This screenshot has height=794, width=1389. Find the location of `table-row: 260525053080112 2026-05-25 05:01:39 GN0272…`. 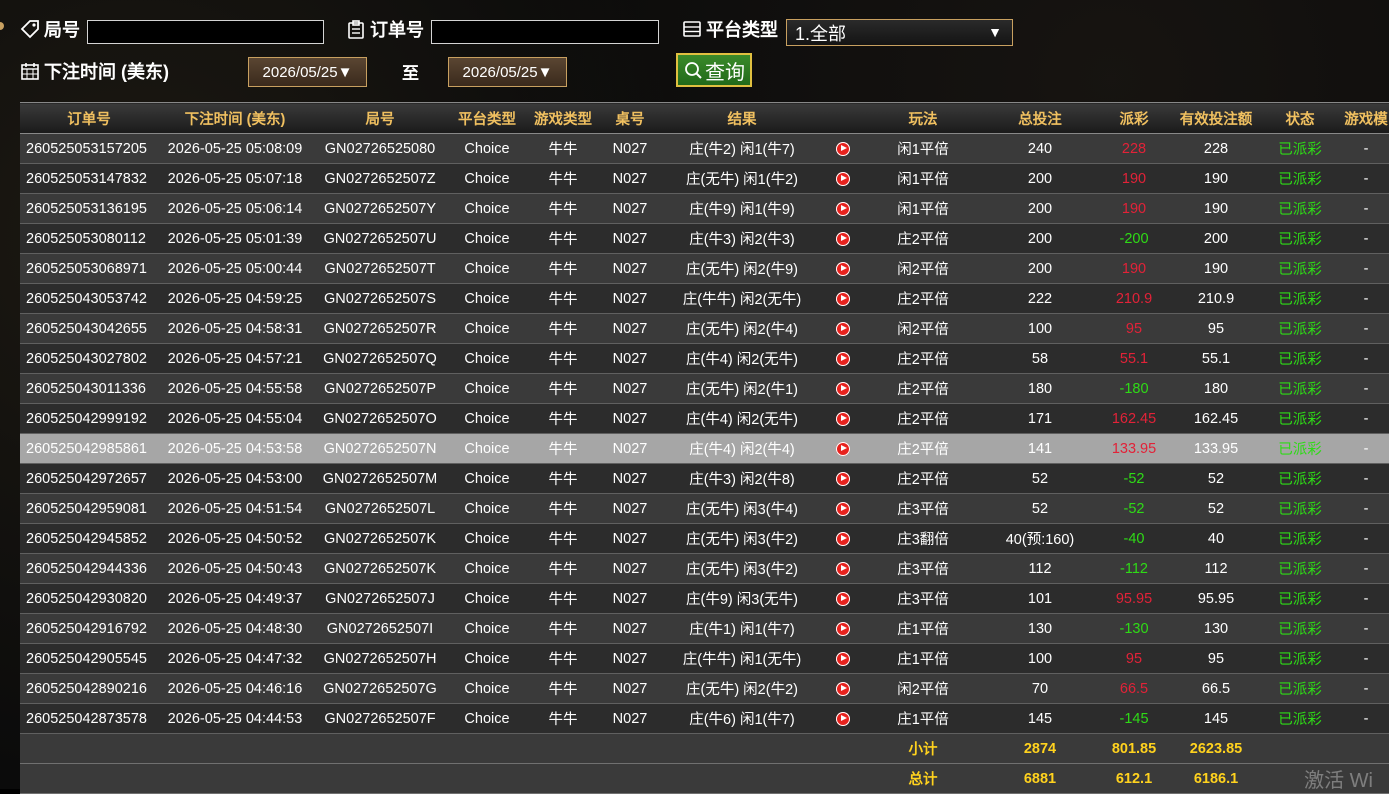

table-row: 260525053080112 2026-05-25 05:01:39 GN0272… is located at coordinates (704, 238).